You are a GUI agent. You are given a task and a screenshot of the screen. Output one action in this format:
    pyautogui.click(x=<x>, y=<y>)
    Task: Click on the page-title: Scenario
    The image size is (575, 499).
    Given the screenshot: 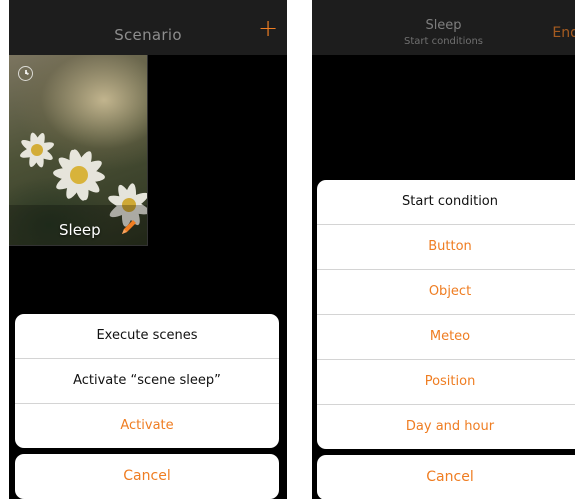 What is the action you would take?
    pyautogui.click(x=148, y=35)
    